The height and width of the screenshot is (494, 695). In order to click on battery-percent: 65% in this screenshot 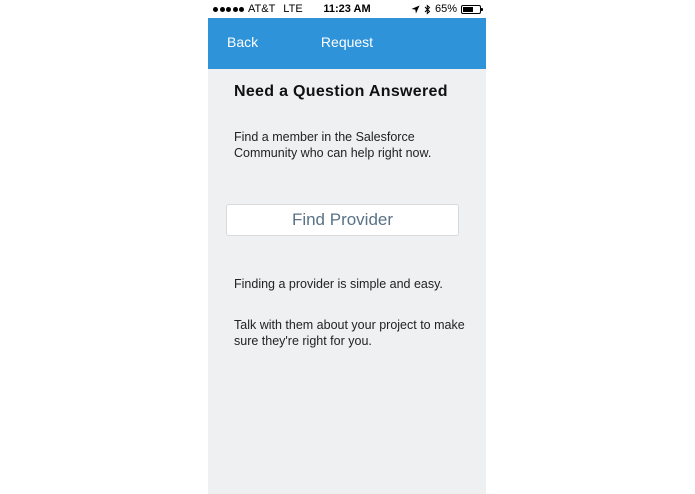, I will do `click(445, 9)`.